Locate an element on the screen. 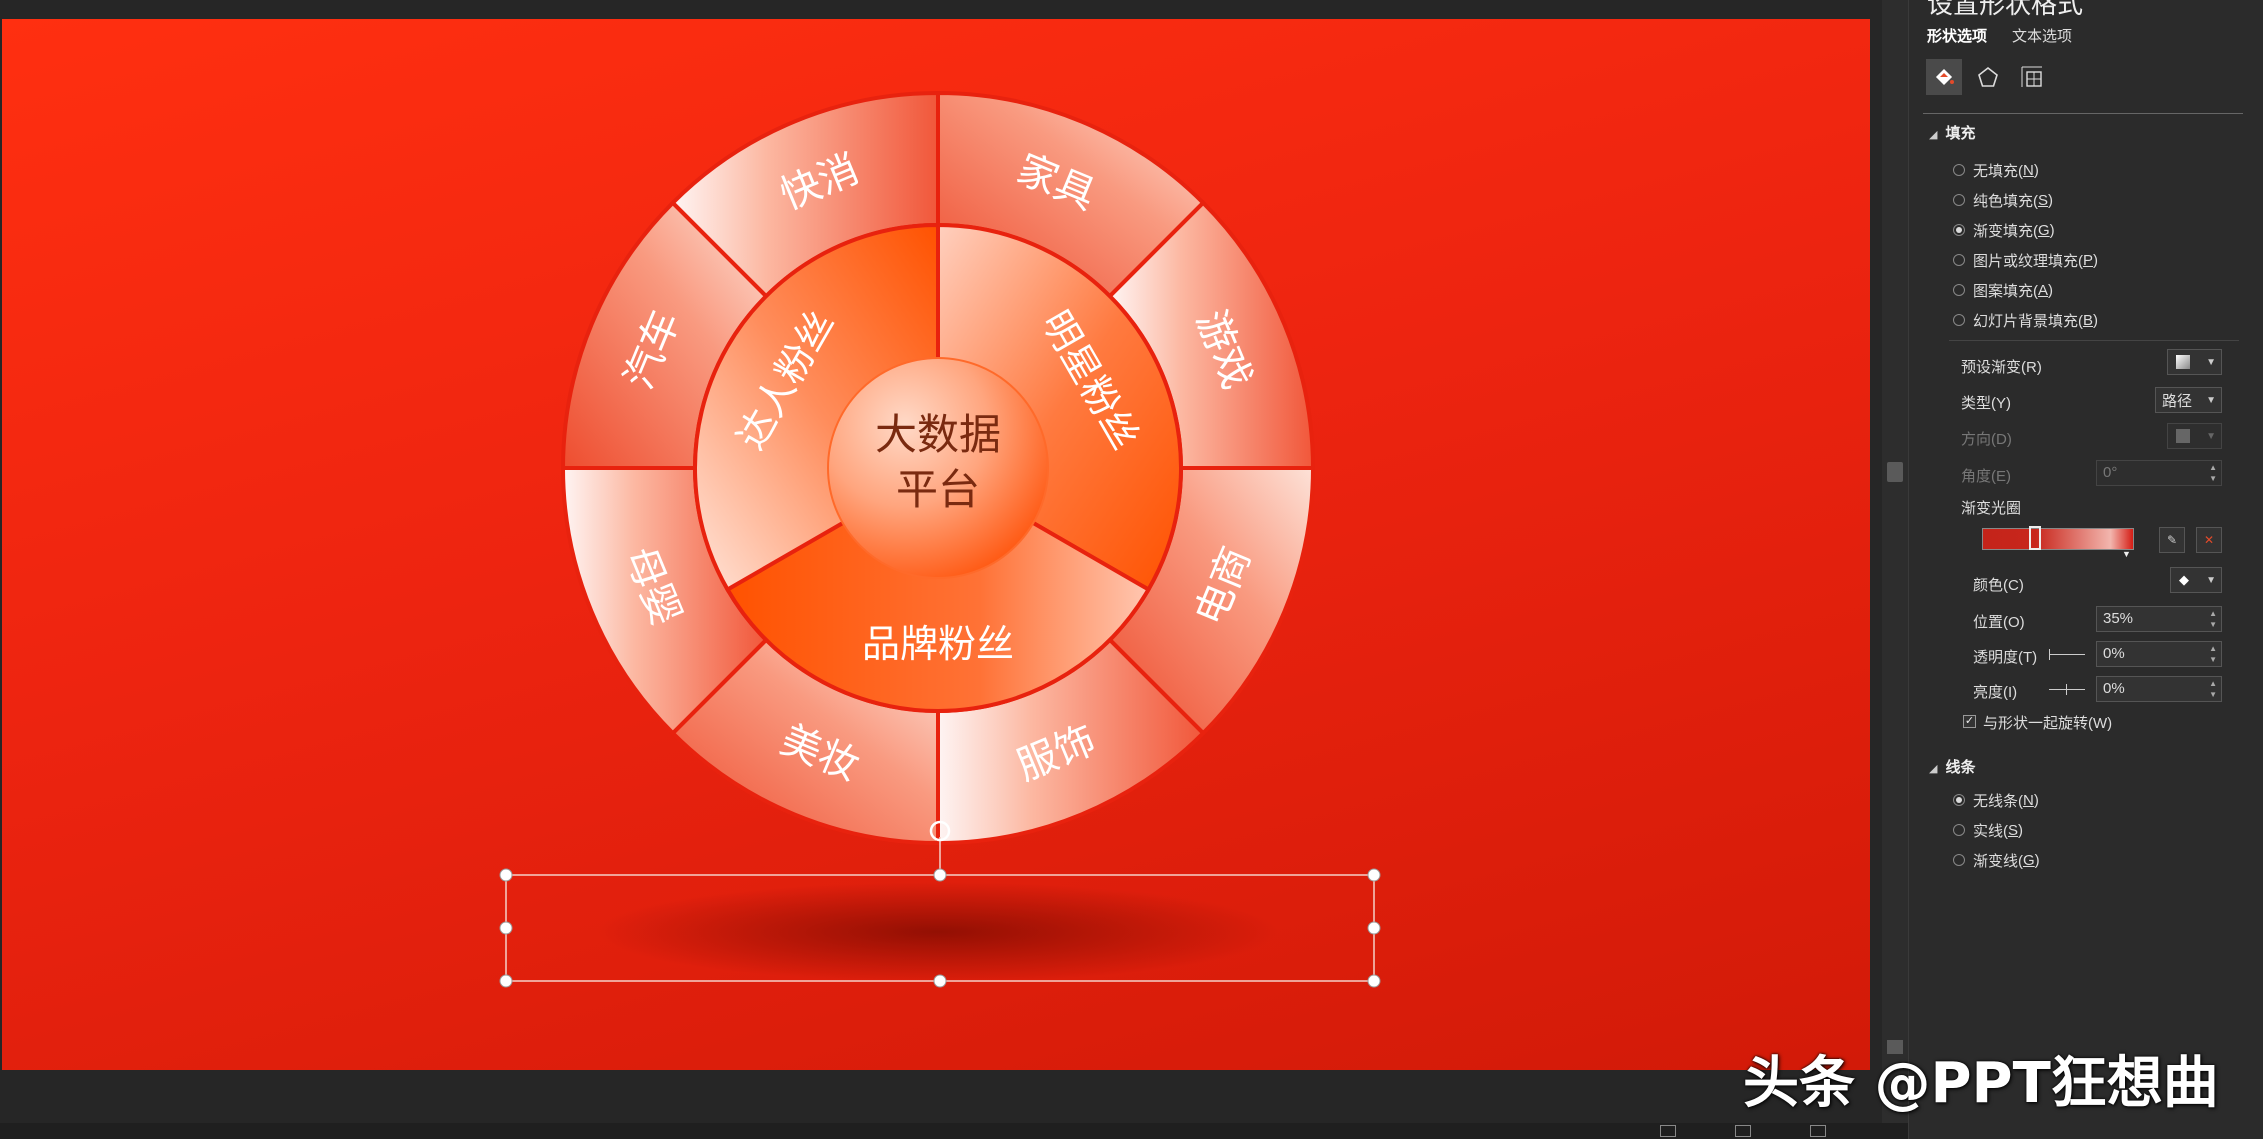 This screenshot has width=2263, height=1139. scroll-thumb is located at coordinates (1895, 472).